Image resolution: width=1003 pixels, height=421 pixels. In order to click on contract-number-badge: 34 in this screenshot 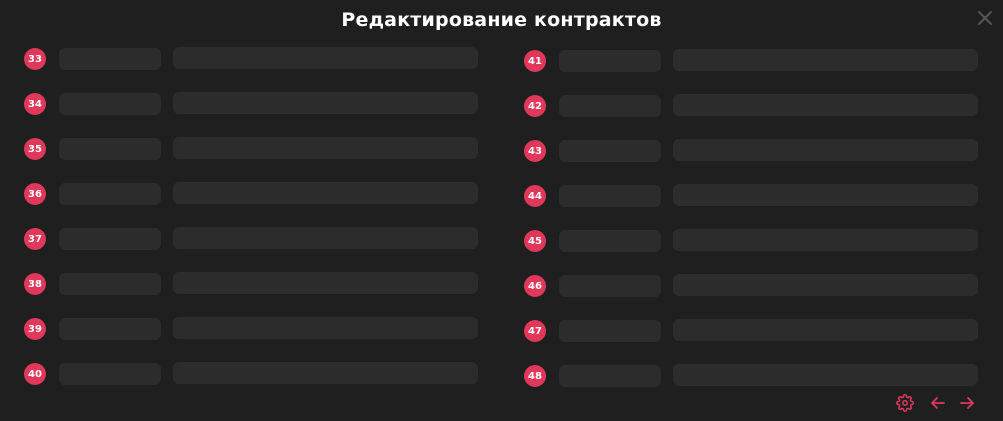, I will do `click(35, 104)`.